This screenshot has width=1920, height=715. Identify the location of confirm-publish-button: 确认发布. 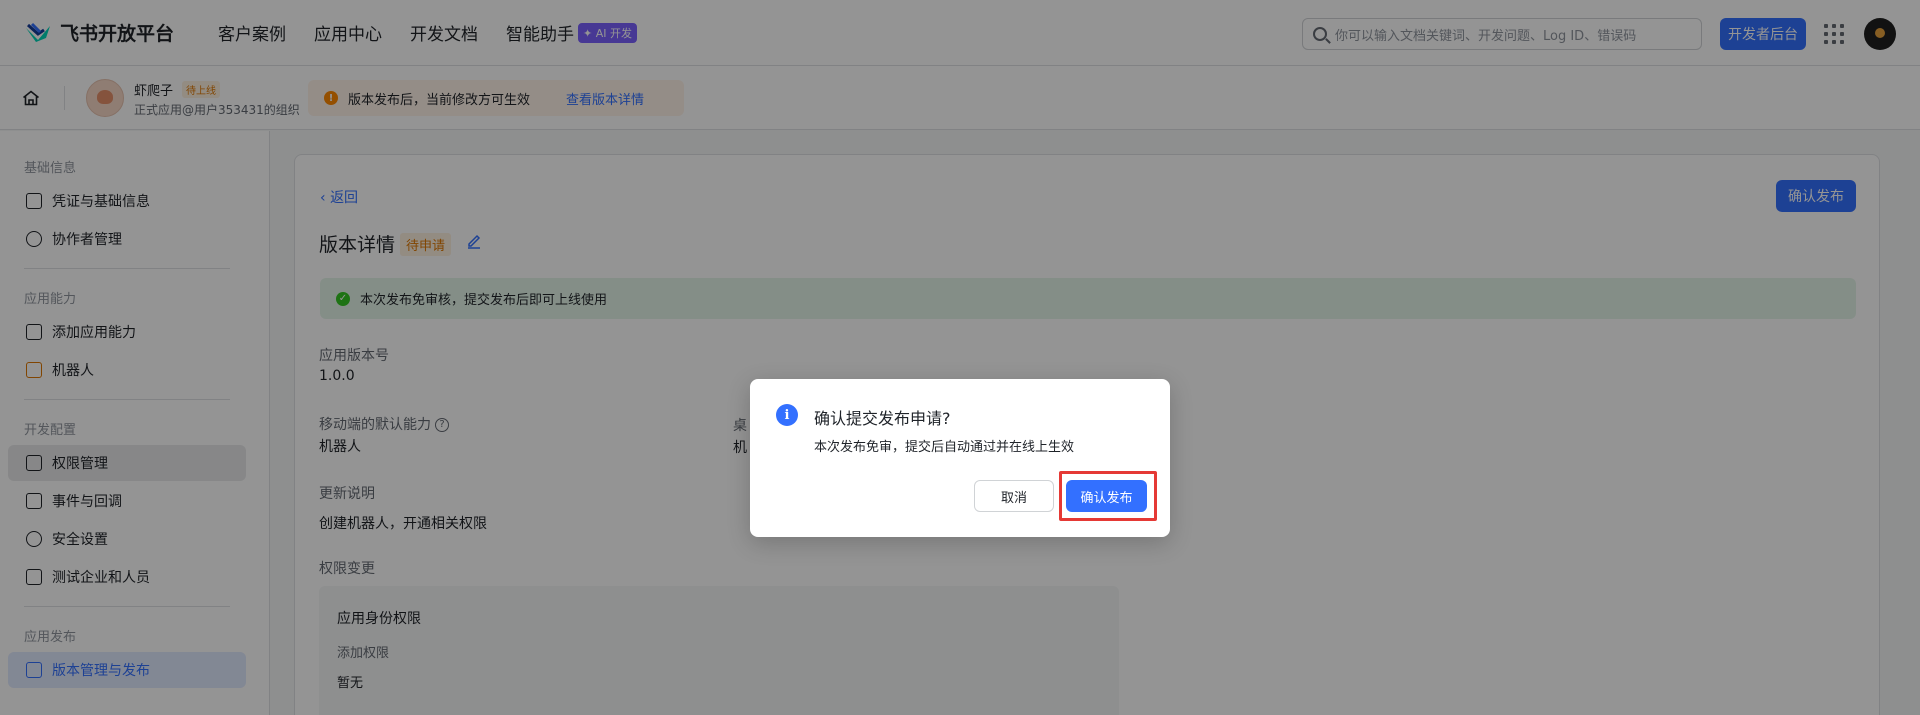
(1106, 496).